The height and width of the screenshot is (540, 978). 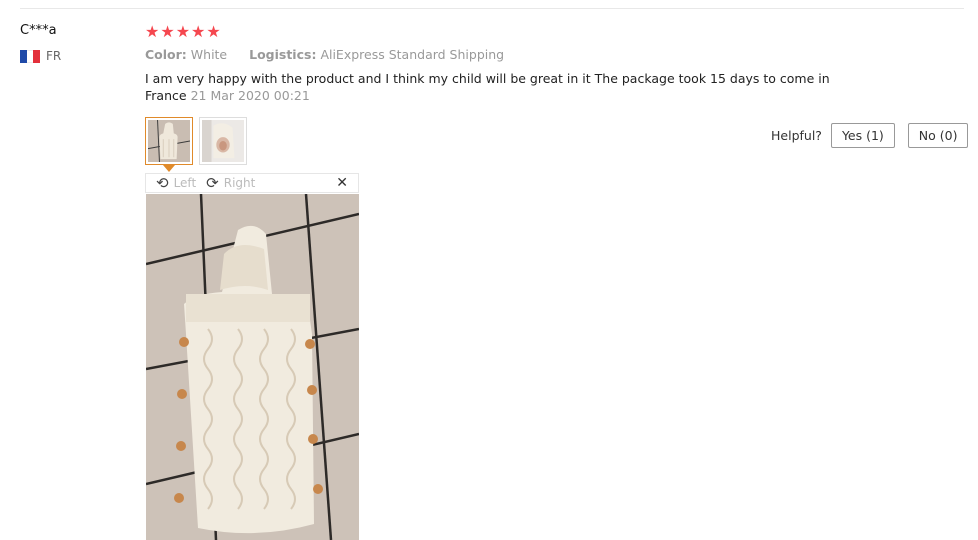 I want to click on photo-thumbnails, so click(x=196, y=144).